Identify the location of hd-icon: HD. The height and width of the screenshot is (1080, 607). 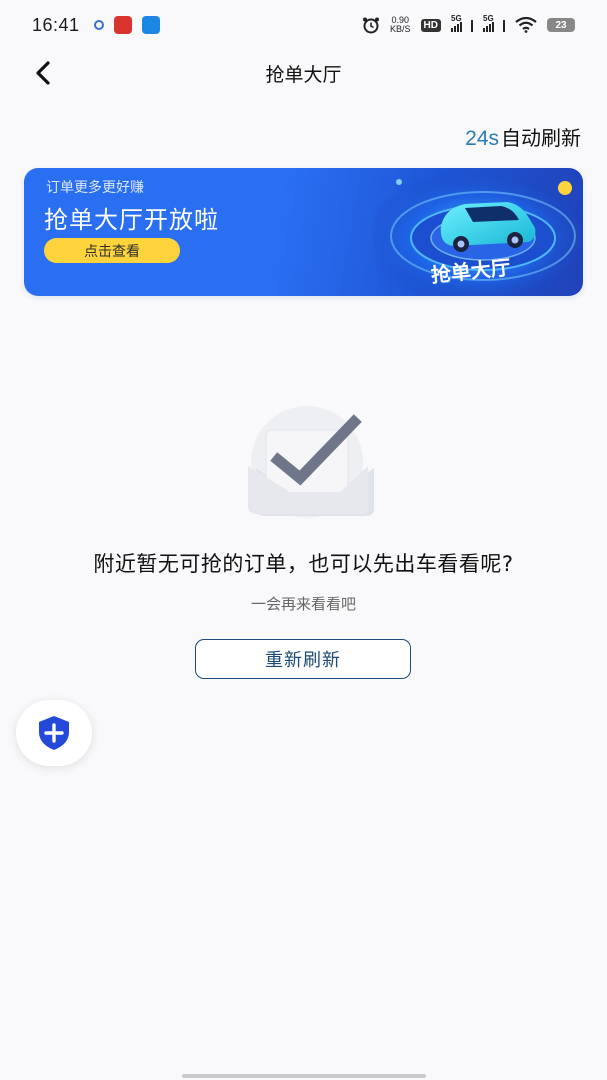
(430, 25).